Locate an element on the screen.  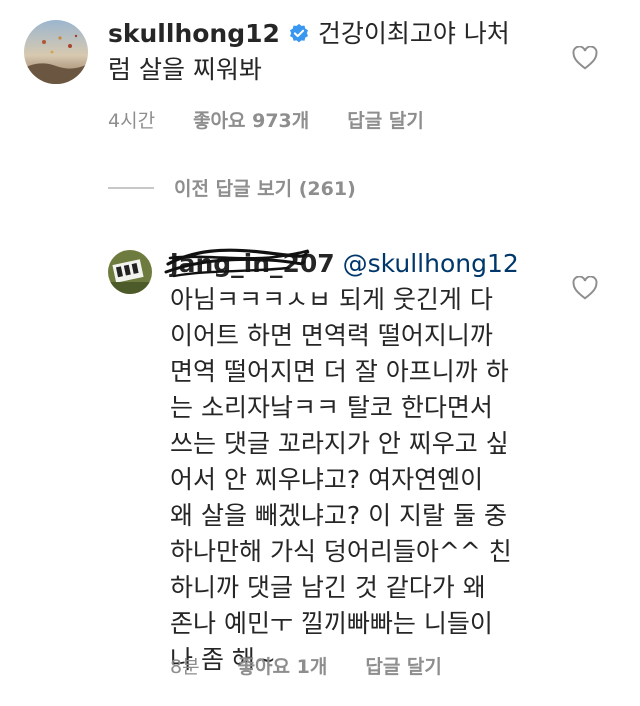
reply-line: 어서 안 찌우냐고? 여자연옌이 is located at coordinates (327, 479).